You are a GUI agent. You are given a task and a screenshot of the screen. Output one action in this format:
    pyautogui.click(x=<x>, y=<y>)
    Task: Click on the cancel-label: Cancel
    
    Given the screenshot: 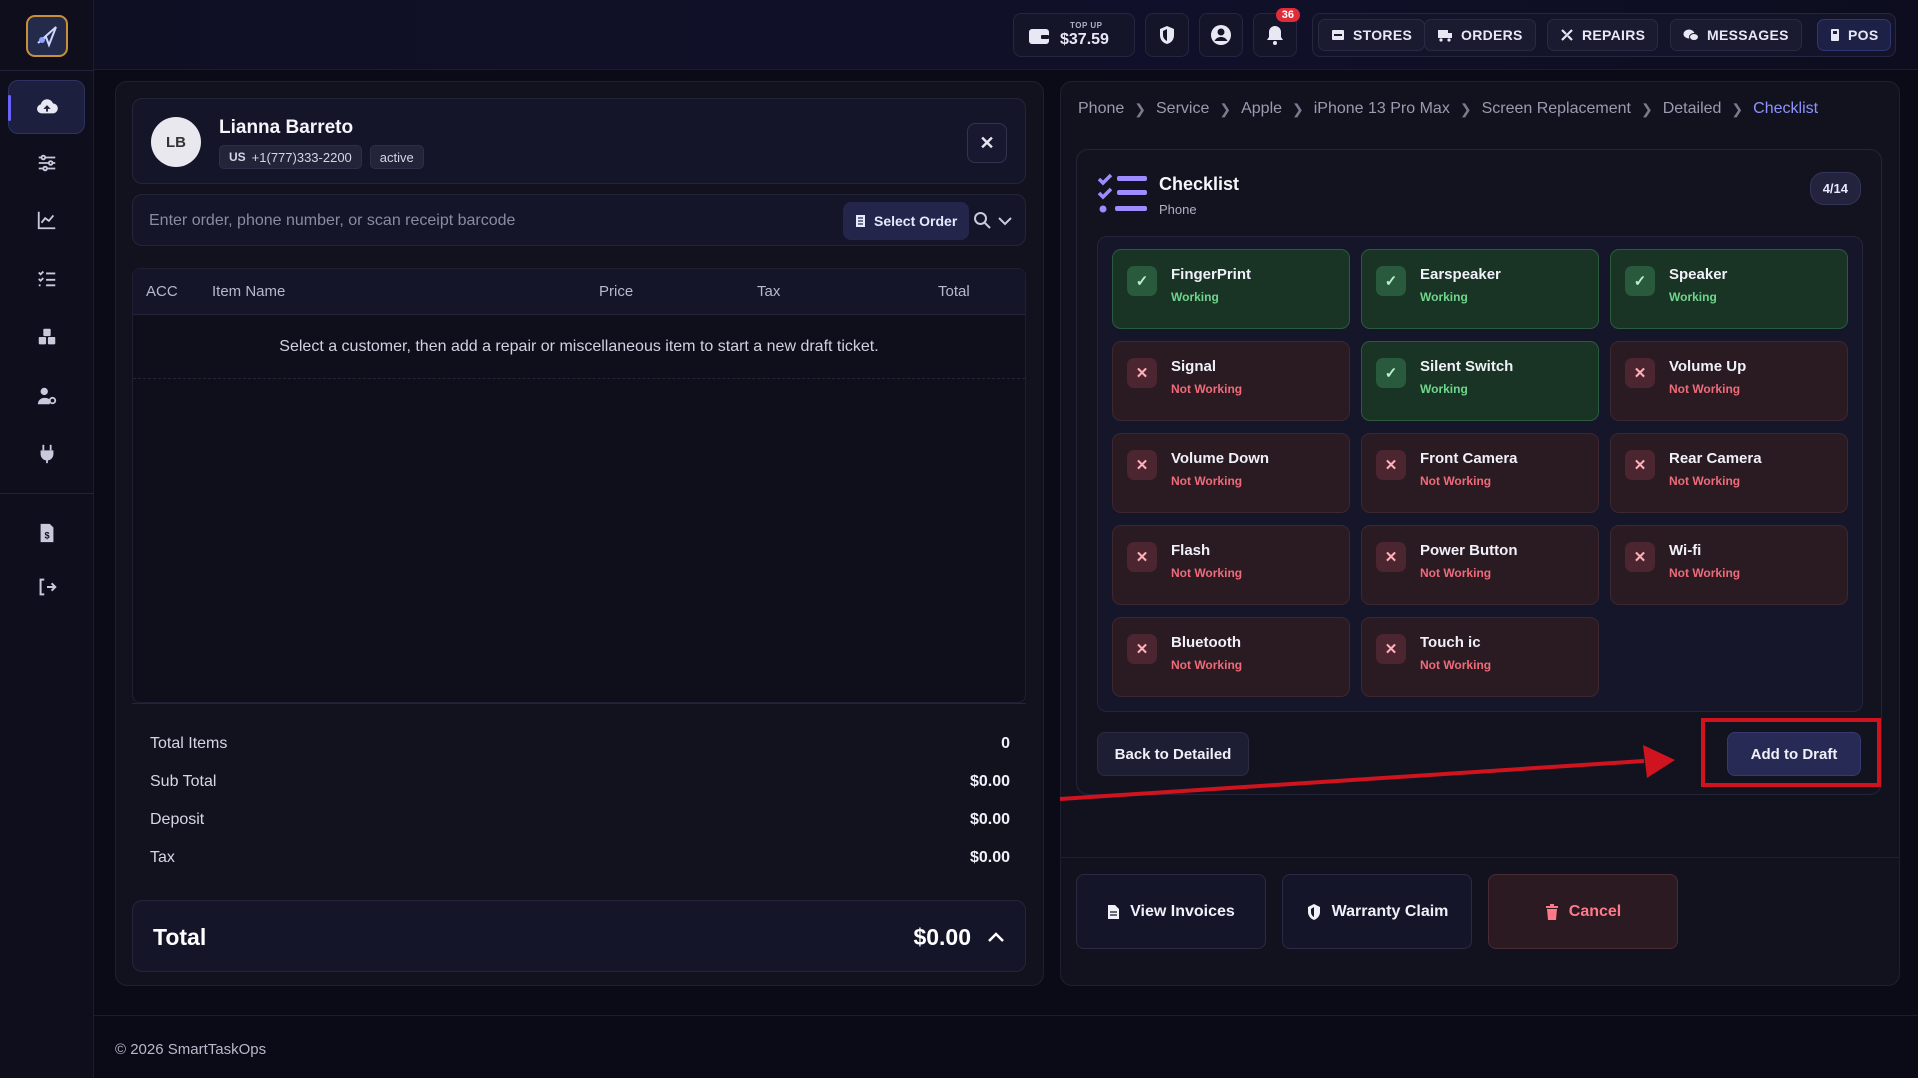 What is the action you would take?
    pyautogui.click(x=1595, y=911)
    